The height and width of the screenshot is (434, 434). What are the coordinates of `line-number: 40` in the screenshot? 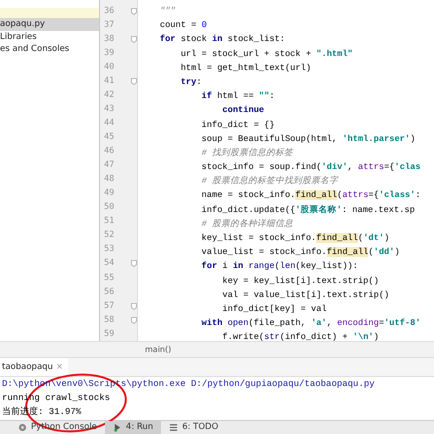 It's located at (109, 67).